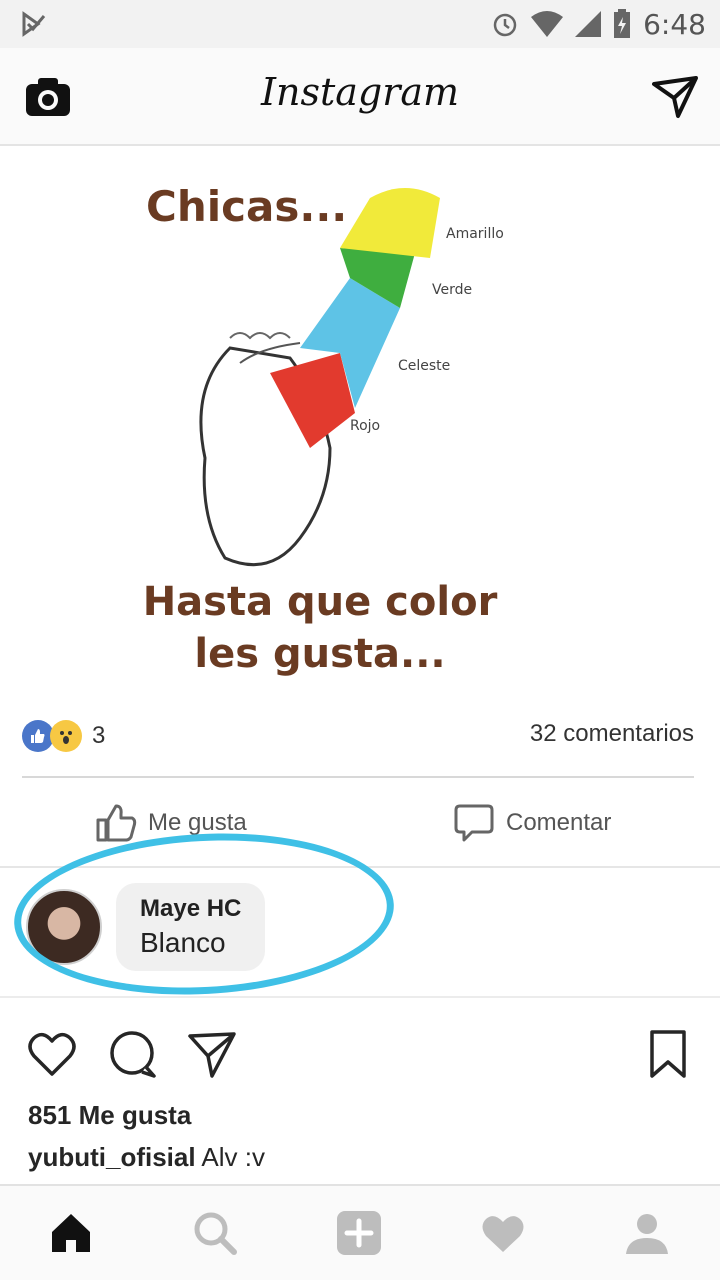 The image size is (720, 1280). Describe the element at coordinates (99, 735) in the screenshot. I see `reactions-count: 3` at that location.